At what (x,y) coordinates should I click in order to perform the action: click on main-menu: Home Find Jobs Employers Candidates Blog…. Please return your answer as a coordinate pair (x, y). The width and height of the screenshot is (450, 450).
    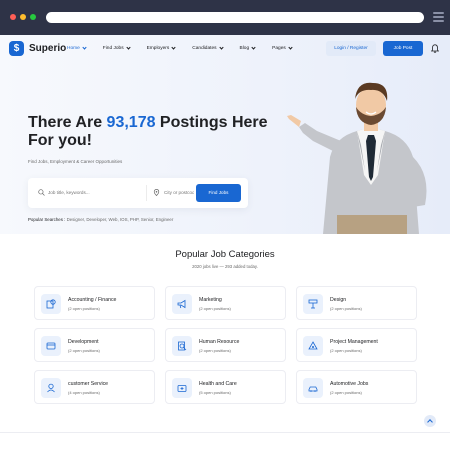
    Looking at the image, I should click on (188, 48).